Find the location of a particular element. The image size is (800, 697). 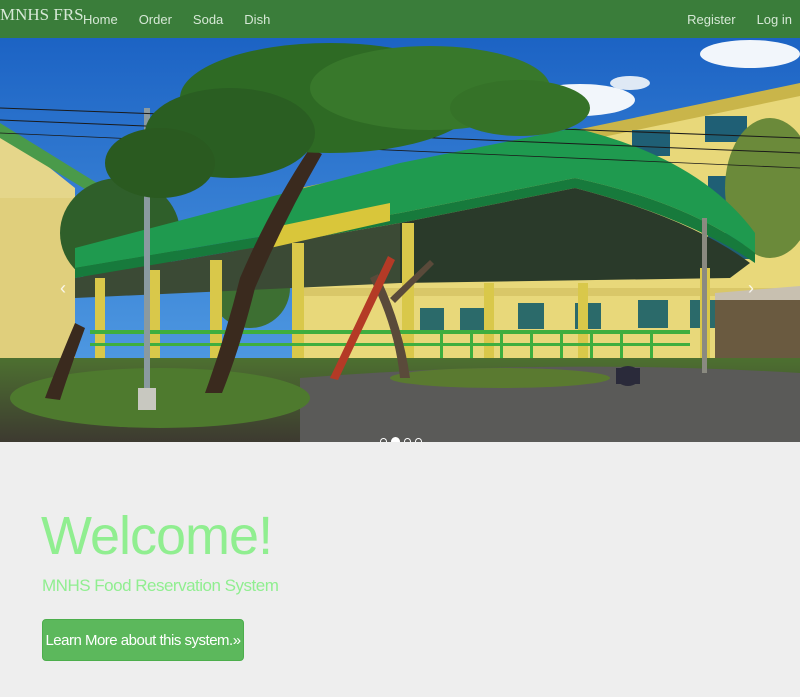

navbar-brand: MNHS FRS is located at coordinates (42, 15).